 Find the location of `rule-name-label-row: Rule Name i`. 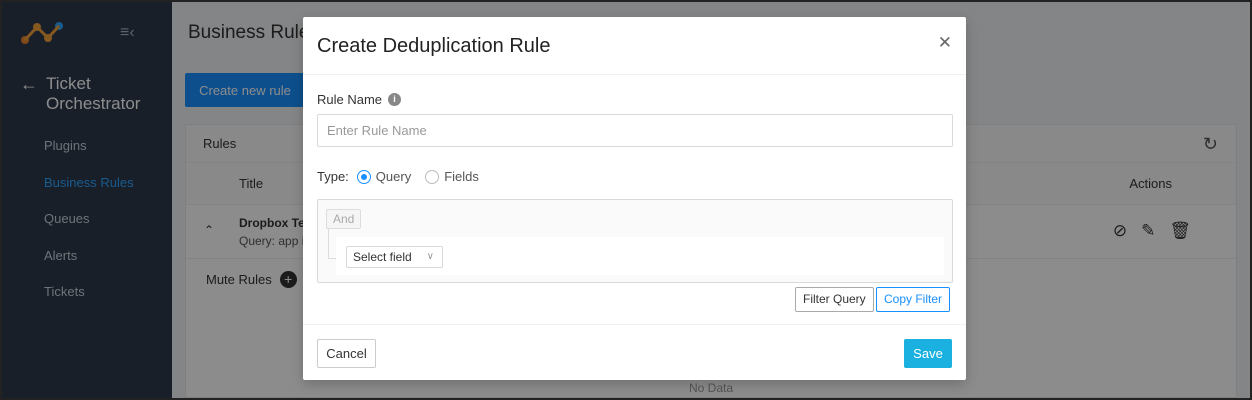

rule-name-label-row: Rule Name i is located at coordinates (359, 99).